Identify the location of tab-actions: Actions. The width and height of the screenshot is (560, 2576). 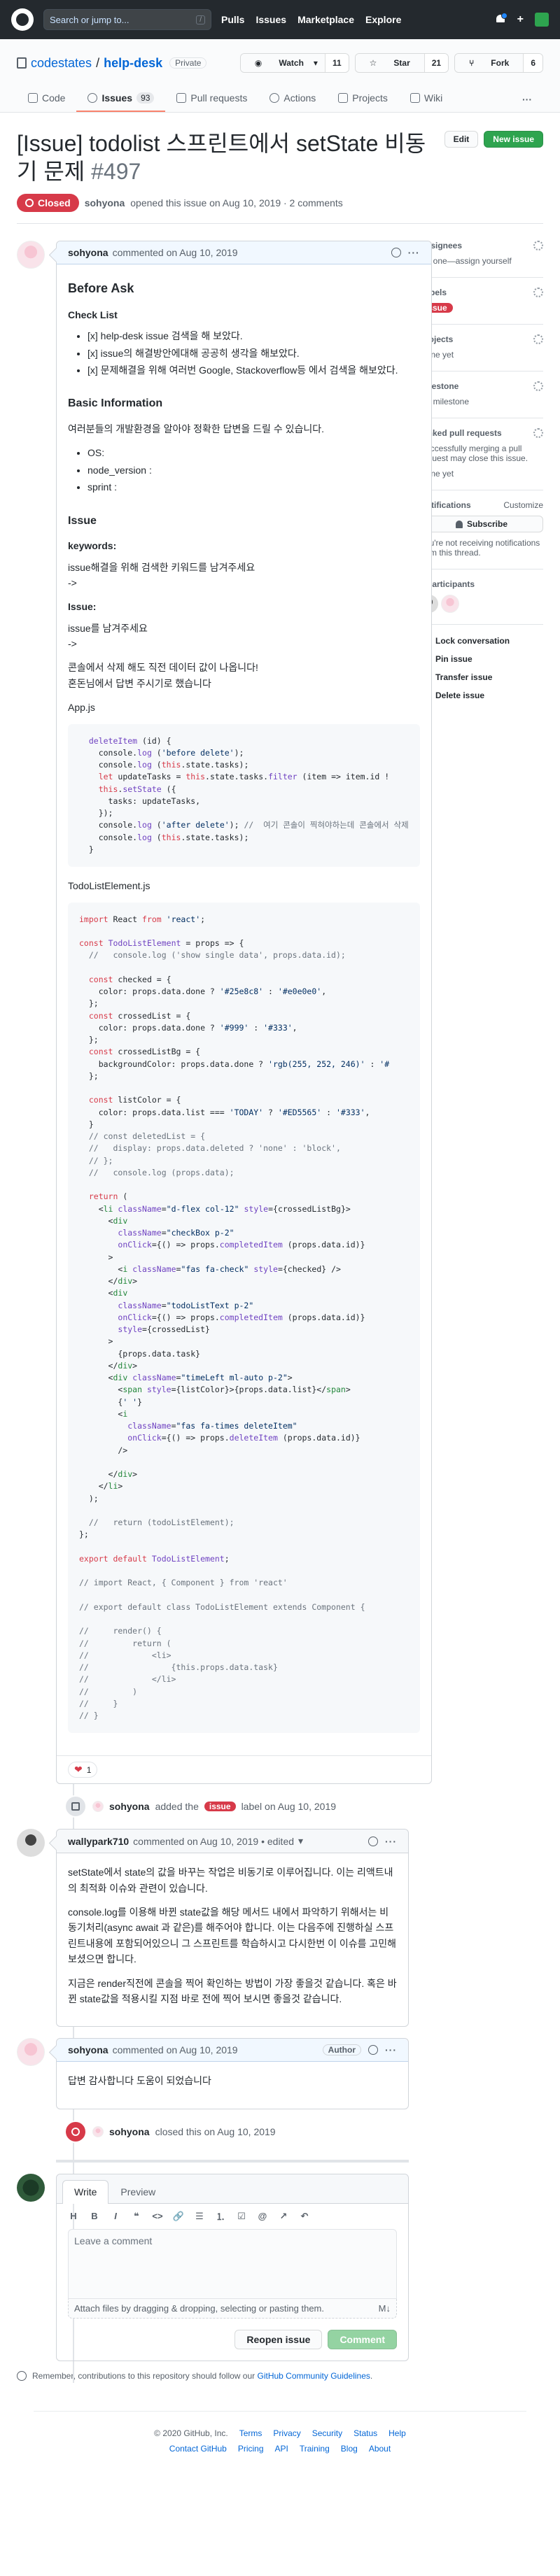
(292, 99).